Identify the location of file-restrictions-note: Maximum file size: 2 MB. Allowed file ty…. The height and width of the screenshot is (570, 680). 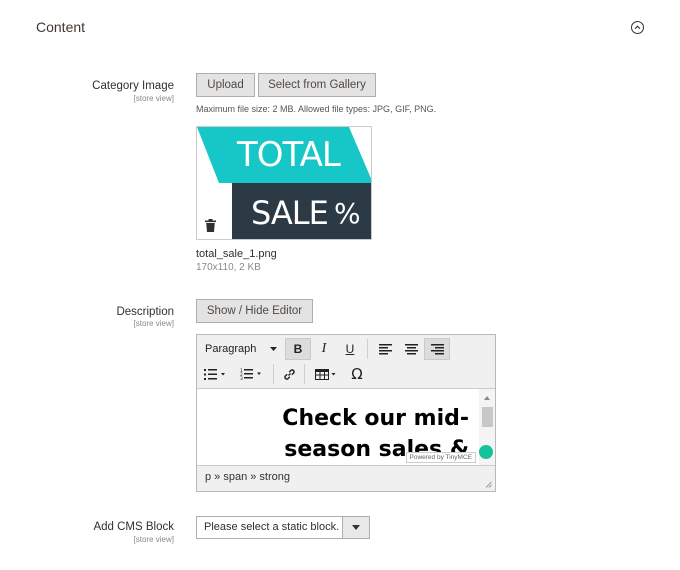
(316, 109).